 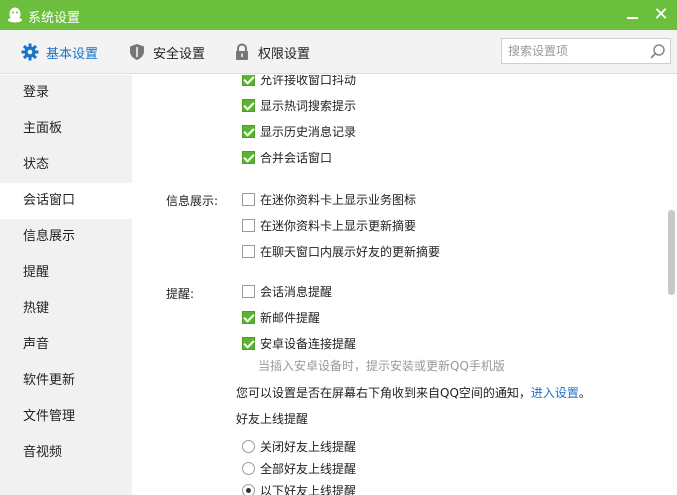 I want to click on search-input, so click(x=578, y=51).